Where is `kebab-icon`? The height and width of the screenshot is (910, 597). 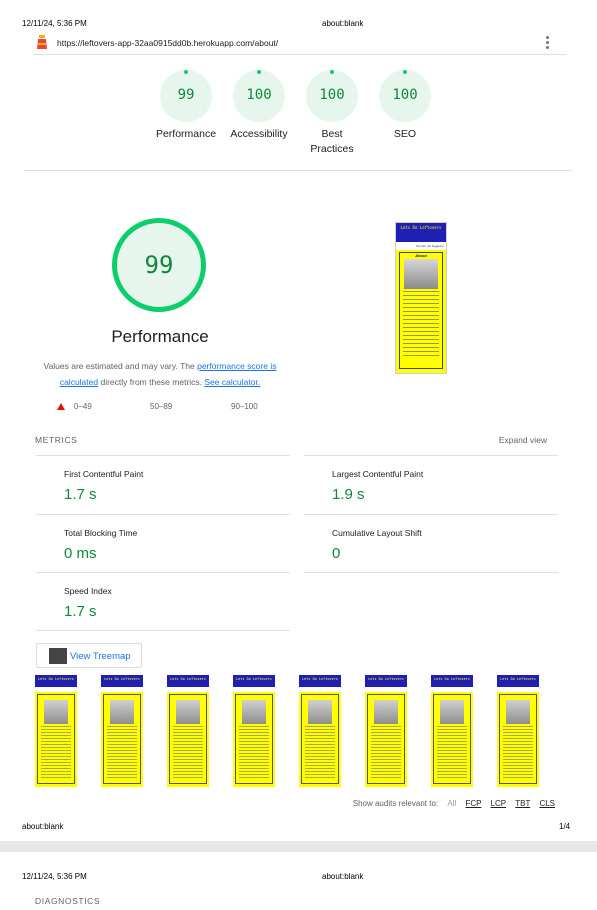
kebab-icon is located at coordinates (548, 43).